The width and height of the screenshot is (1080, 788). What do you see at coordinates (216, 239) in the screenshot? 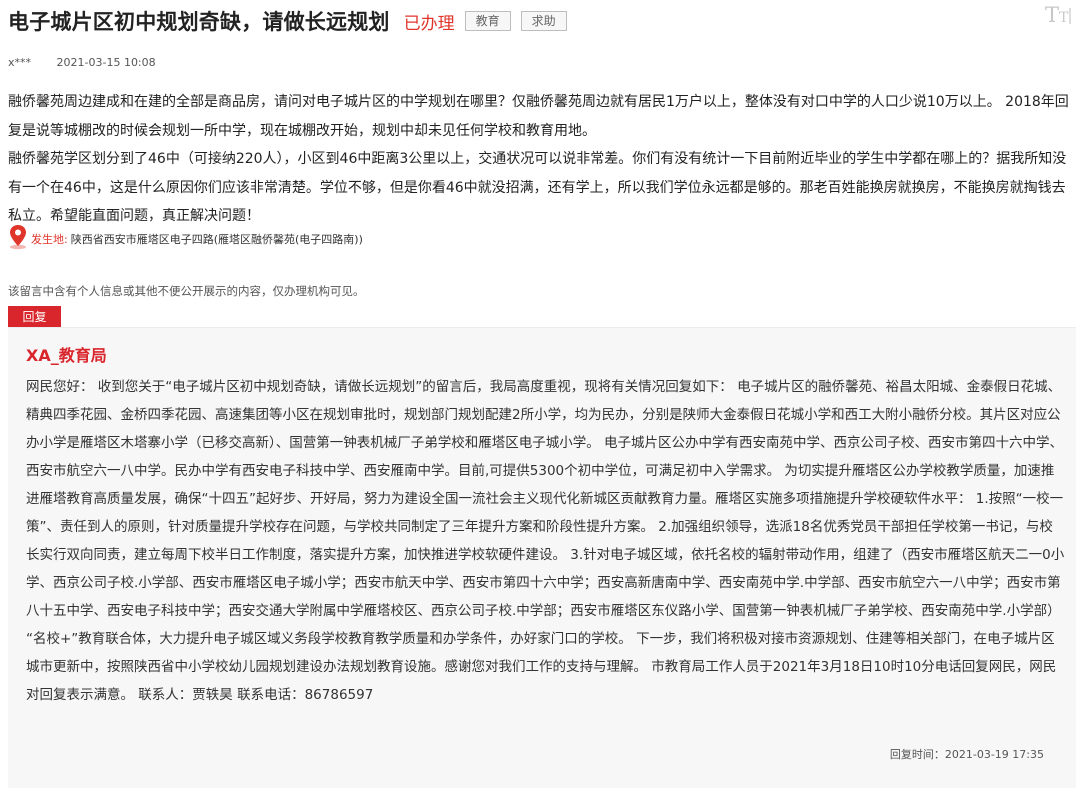
I see `location-value: 陕西省西安市雁塔区电子四路(雁塔区融侨馨苑(电子四路南))` at bounding box center [216, 239].